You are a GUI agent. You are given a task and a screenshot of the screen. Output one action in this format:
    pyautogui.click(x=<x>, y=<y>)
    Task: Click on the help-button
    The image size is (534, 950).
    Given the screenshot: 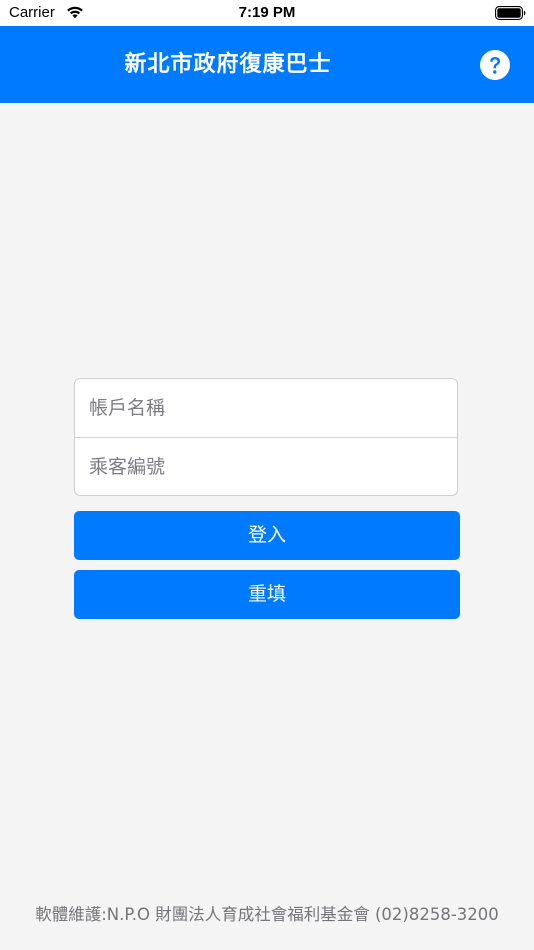 What is the action you would take?
    pyautogui.click(x=495, y=65)
    